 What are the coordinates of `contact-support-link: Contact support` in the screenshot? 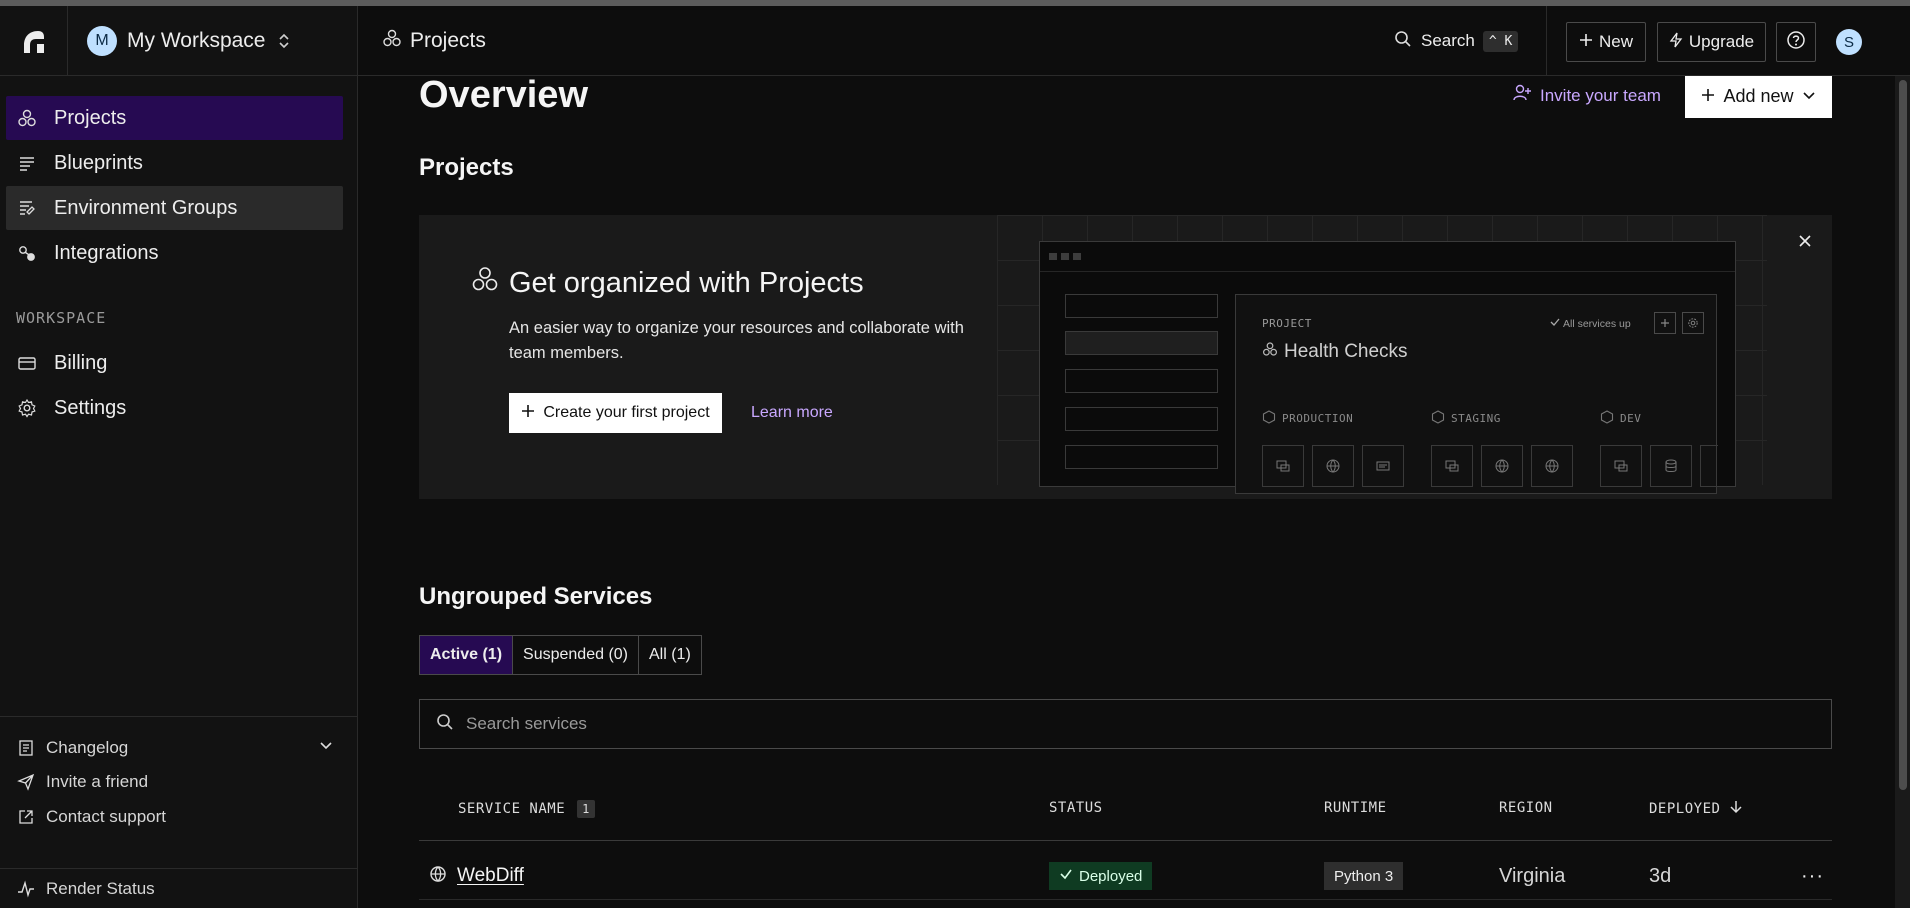 It's located at (91, 817).